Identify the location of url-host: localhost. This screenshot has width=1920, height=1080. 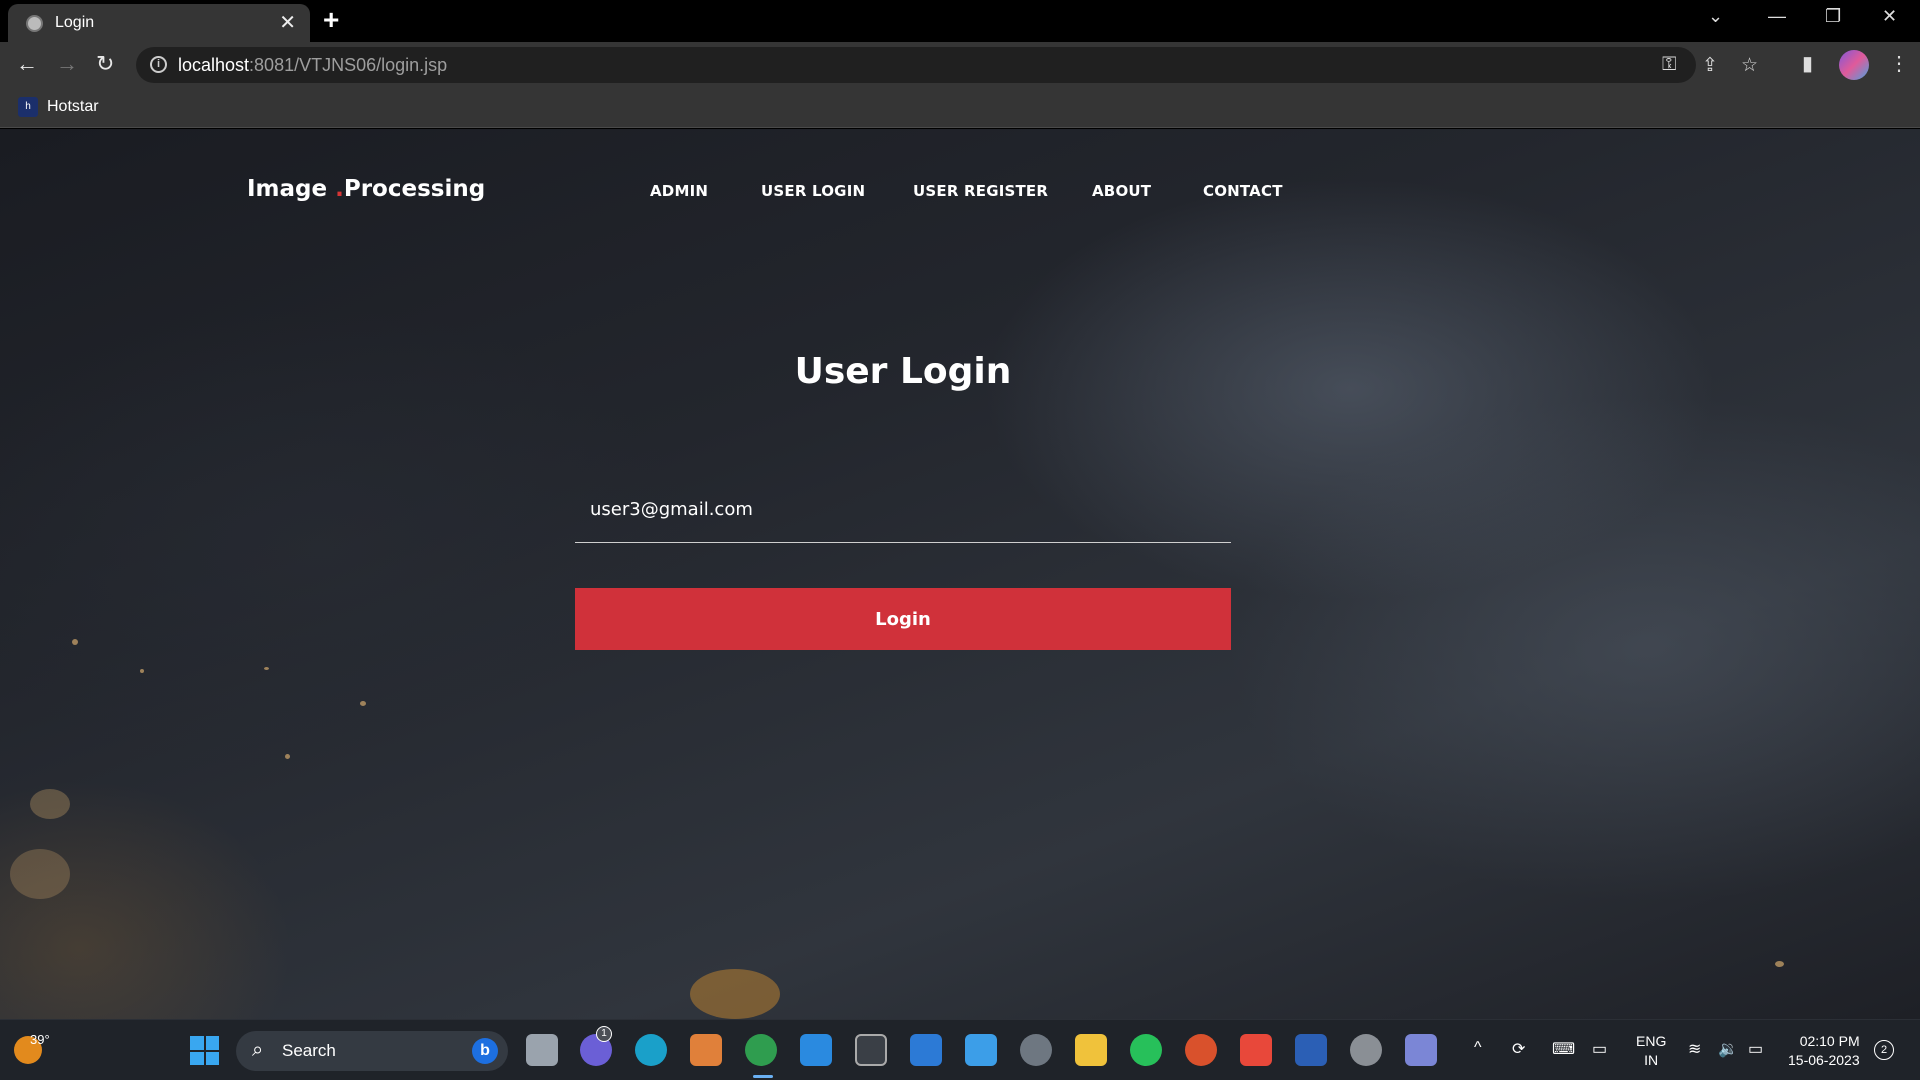
(214, 65).